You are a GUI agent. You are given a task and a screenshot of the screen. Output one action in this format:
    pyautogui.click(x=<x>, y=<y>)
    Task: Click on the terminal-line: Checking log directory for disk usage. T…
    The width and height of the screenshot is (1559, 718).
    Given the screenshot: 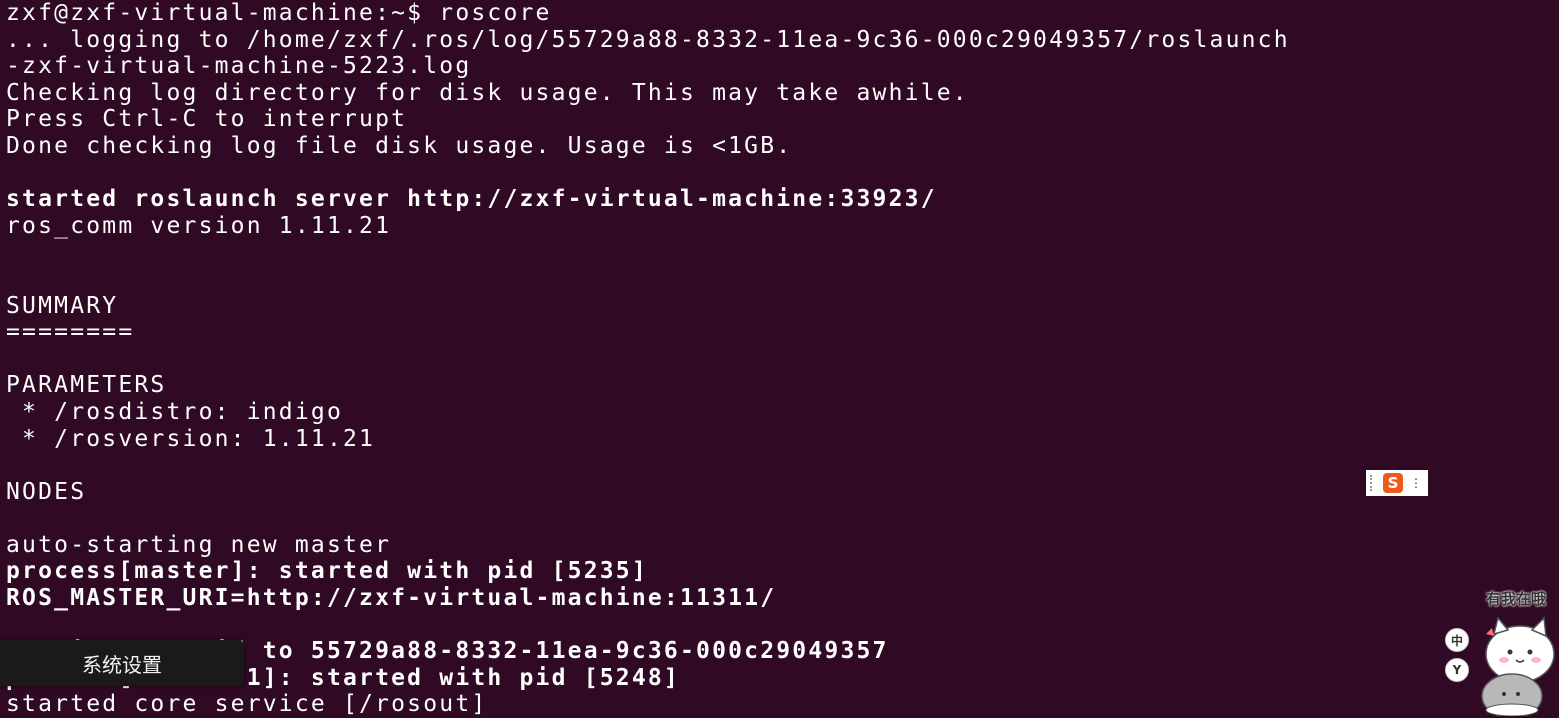 What is the action you would take?
    pyautogui.click(x=487, y=92)
    